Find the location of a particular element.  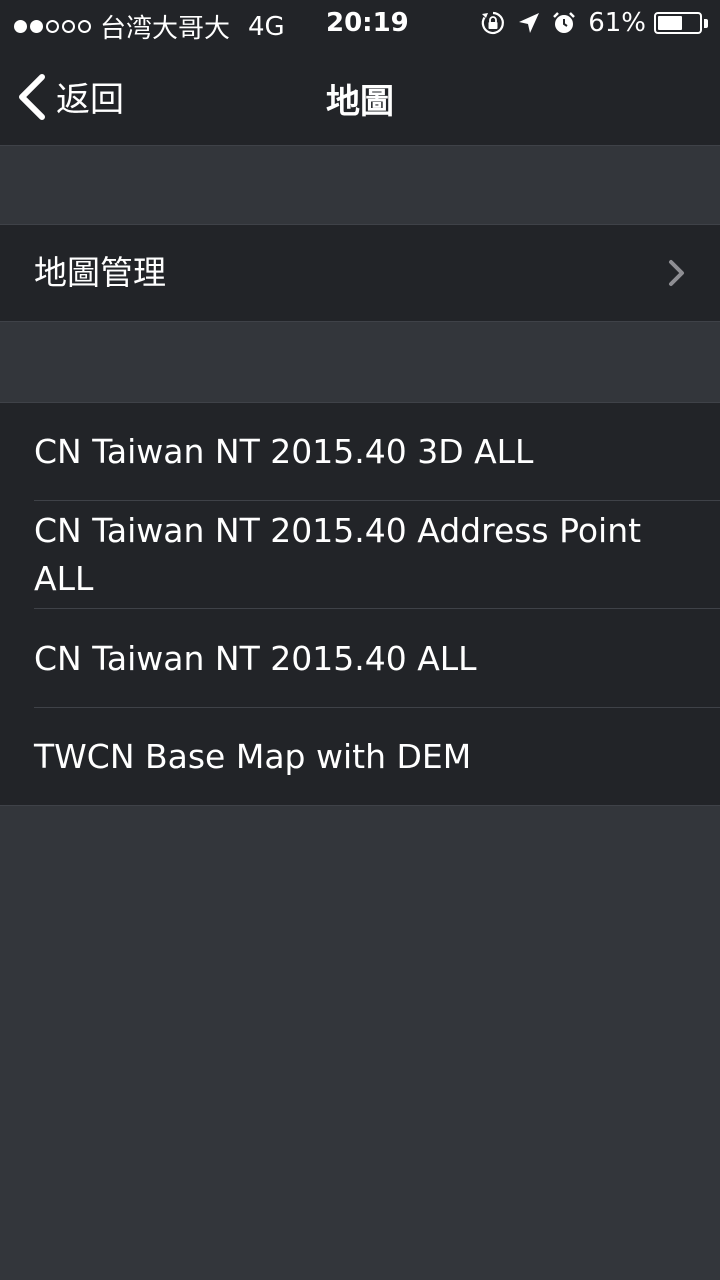

page-title: 地圖 is located at coordinates (360, 102).